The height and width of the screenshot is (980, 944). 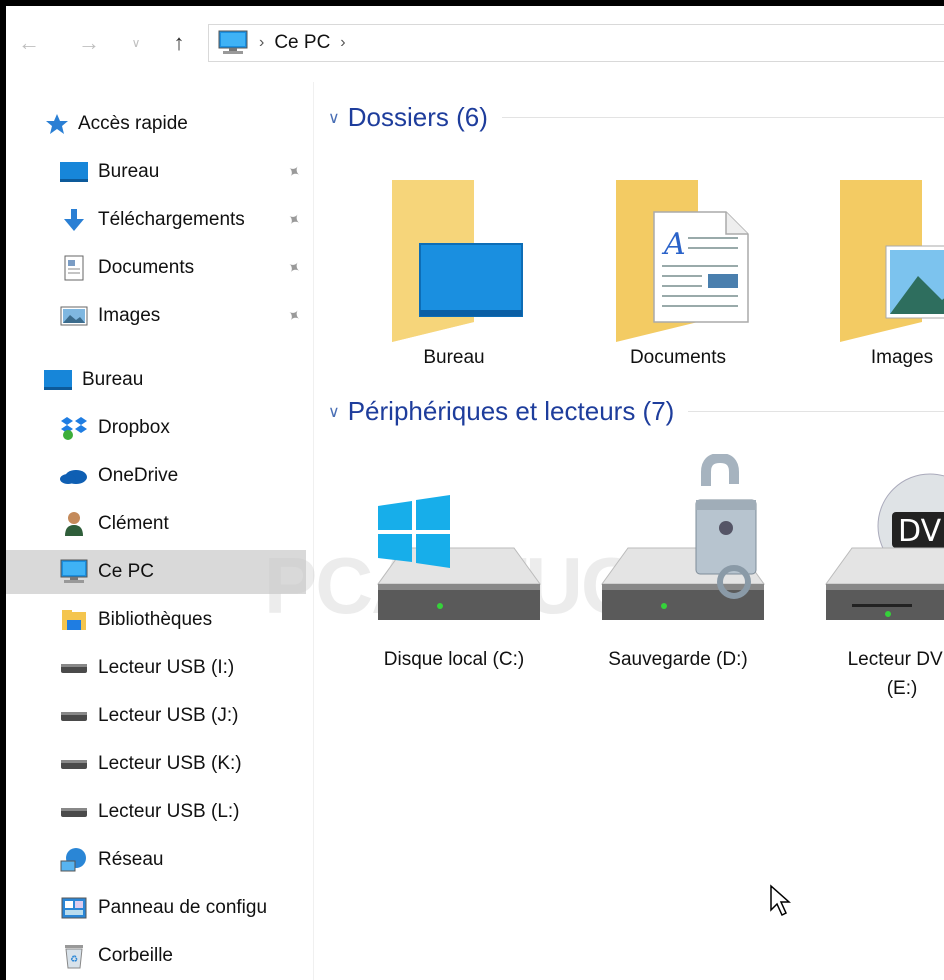 I want to click on sidebar-item-usb-l: Lecteur USB (L:), so click(x=182, y=812).